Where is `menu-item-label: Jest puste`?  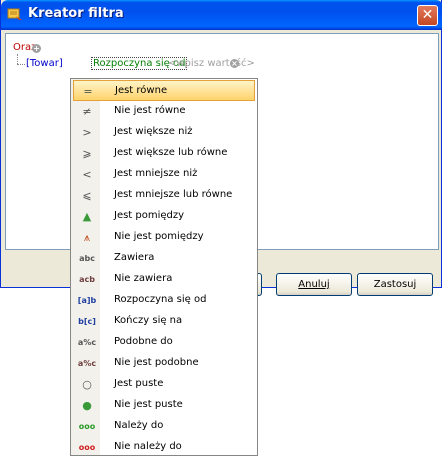 menu-item-label: Jest puste is located at coordinates (139, 383).